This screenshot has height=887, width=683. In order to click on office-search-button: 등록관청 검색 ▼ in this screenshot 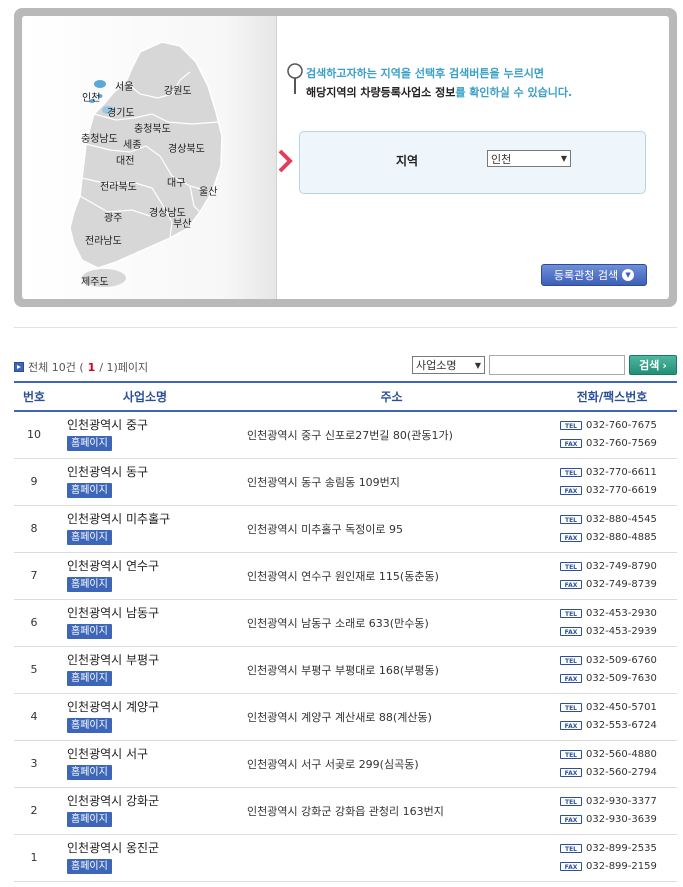, I will do `click(594, 275)`.